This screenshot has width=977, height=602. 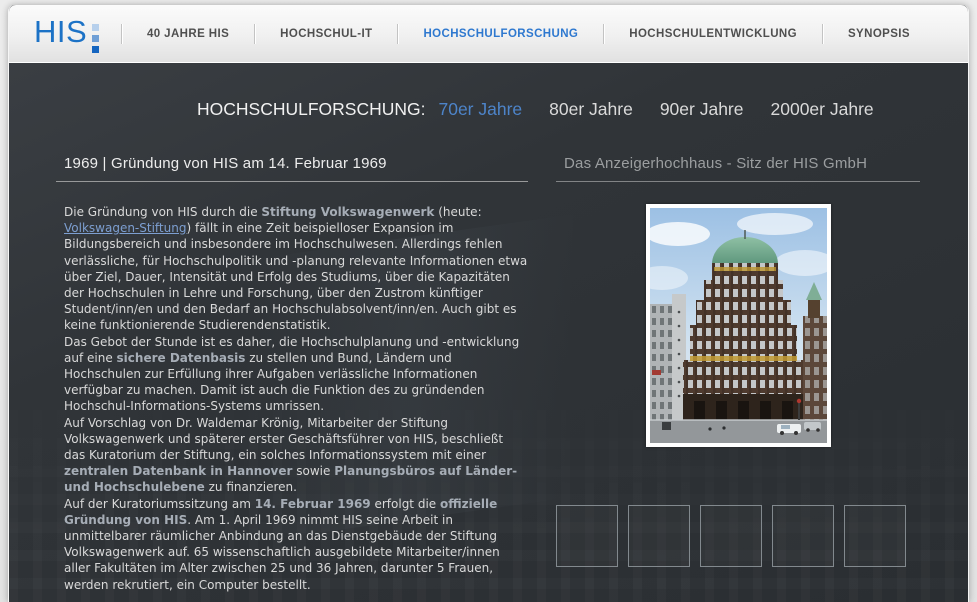 What do you see at coordinates (163, 212) in the screenshot?
I see `text-segment: Die Gründung von HIS durch die` at bounding box center [163, 212].